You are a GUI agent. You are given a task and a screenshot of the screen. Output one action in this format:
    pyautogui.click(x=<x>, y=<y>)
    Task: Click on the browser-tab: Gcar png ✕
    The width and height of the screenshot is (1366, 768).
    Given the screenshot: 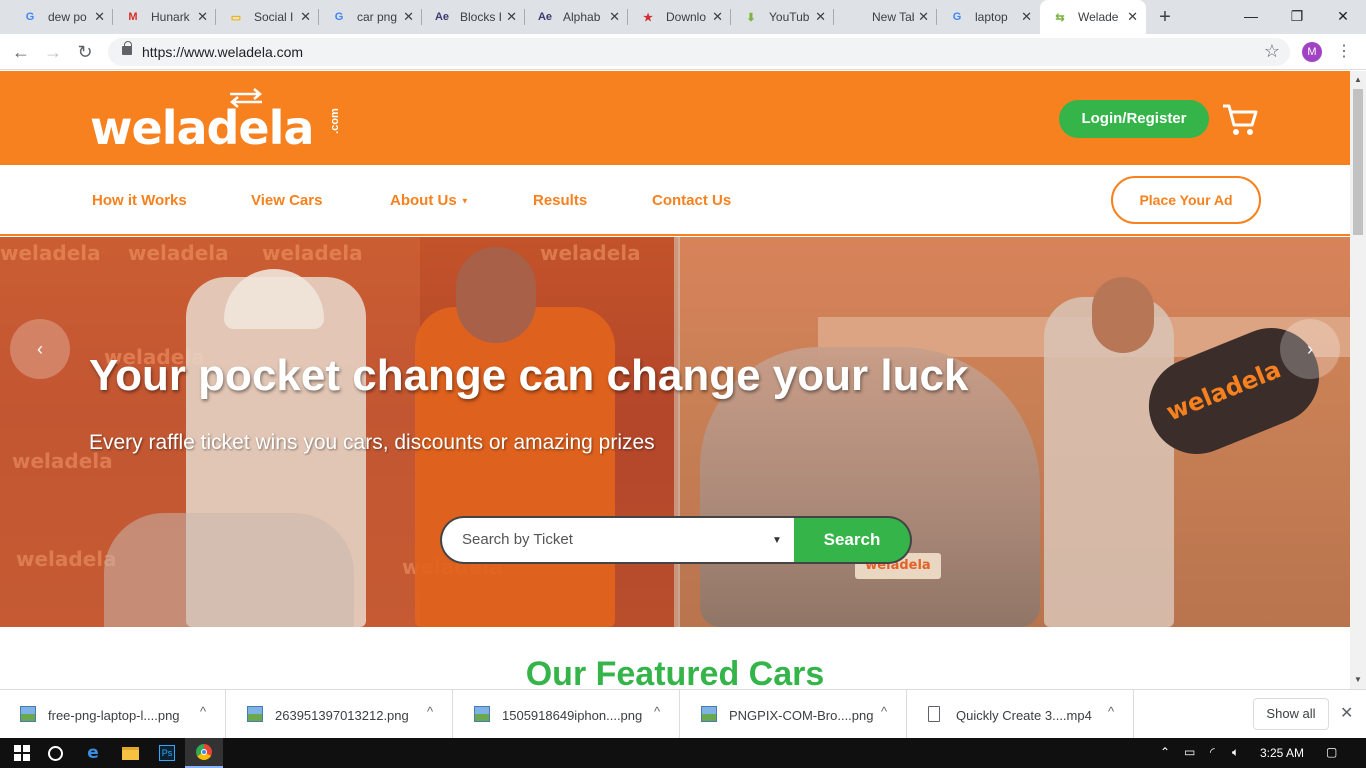 What is the action you would take?
    pyautogui.click(x=370, y=17)
    